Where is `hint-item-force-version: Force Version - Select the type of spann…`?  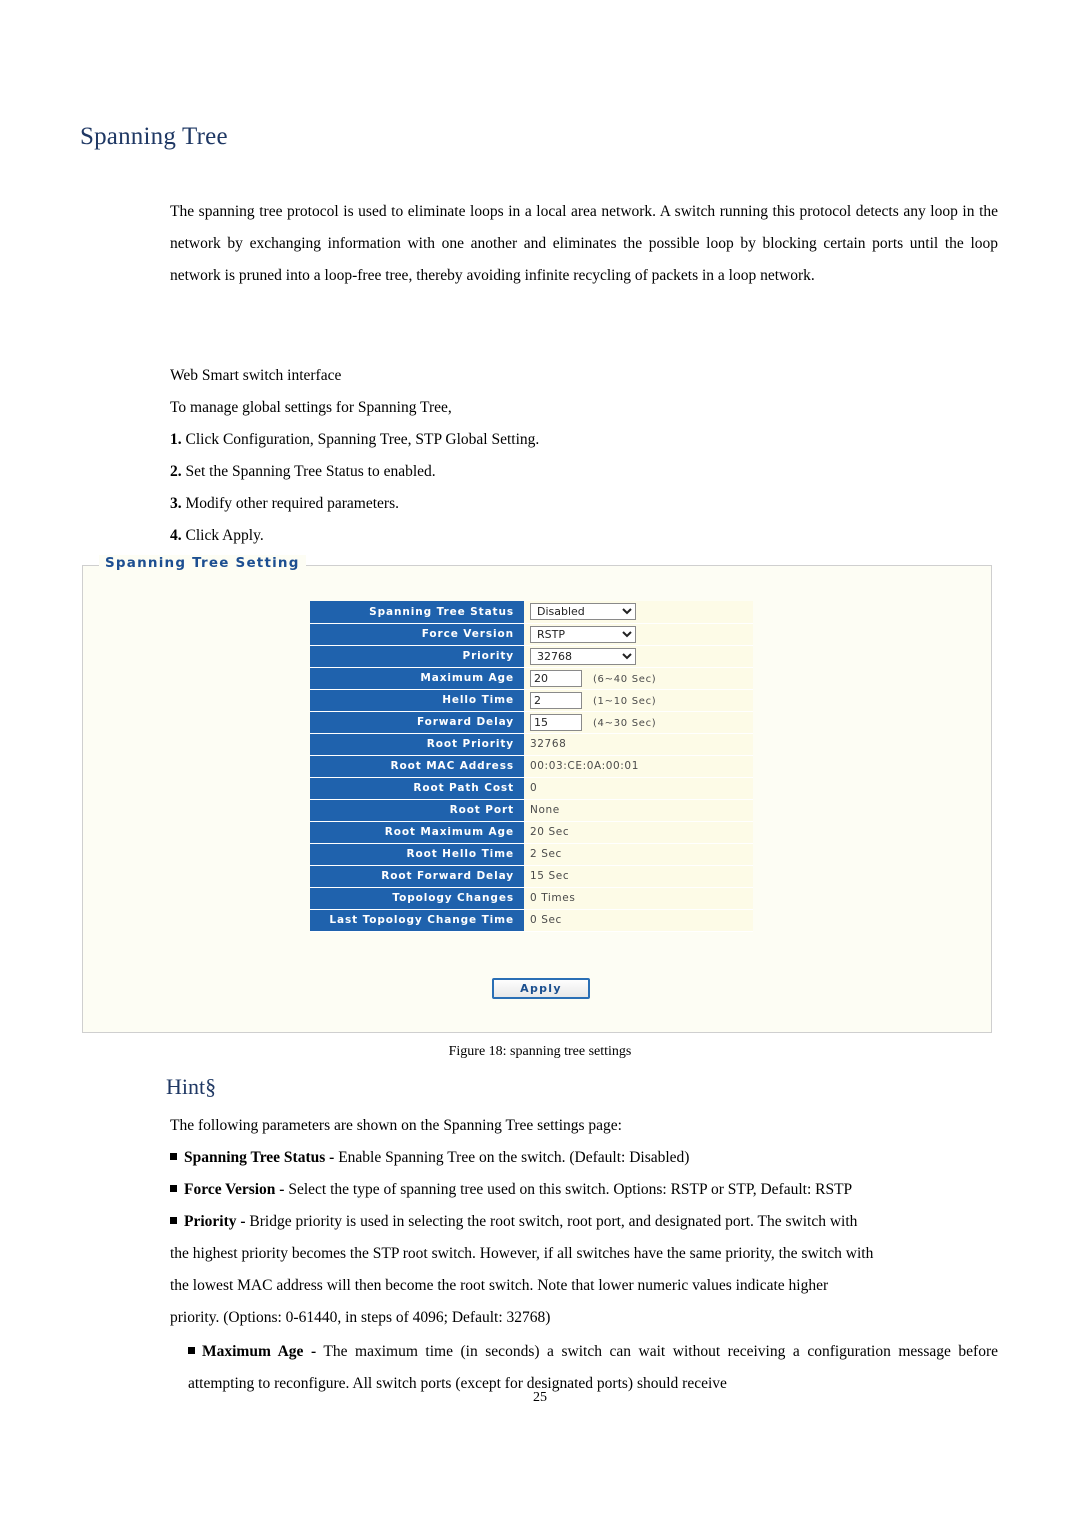
hint-item-force-version: Force Version - Select the type of spann… is located at coordinates (585, 1190).